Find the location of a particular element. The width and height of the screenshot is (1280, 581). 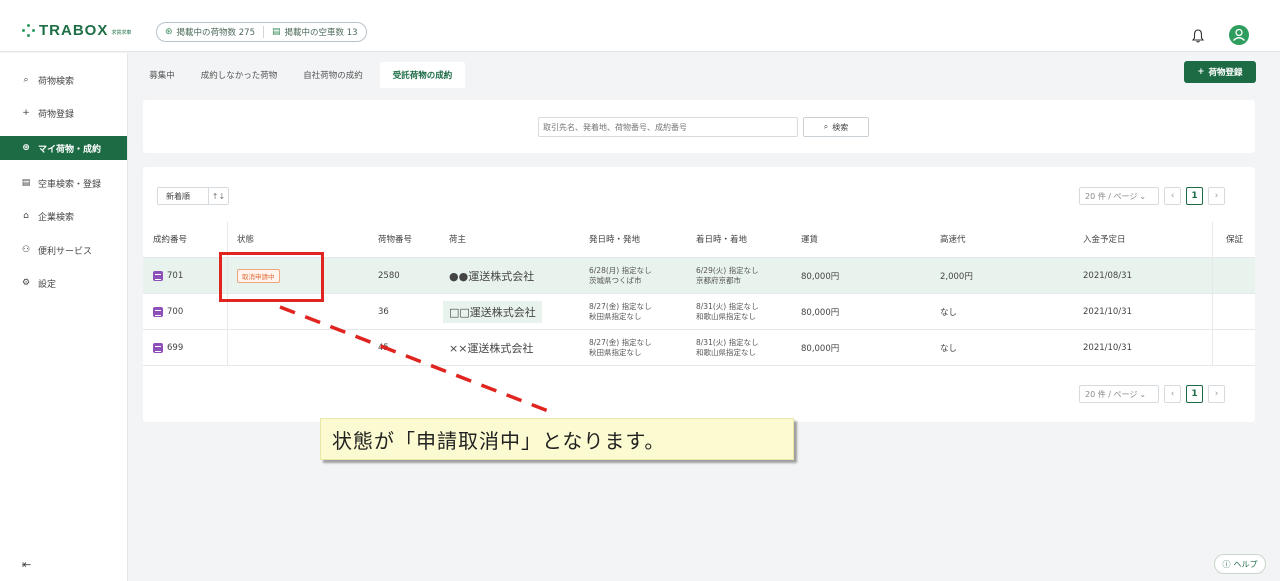

help-button: ⓘ ヘルプ is located at coordinates (1240, 564).